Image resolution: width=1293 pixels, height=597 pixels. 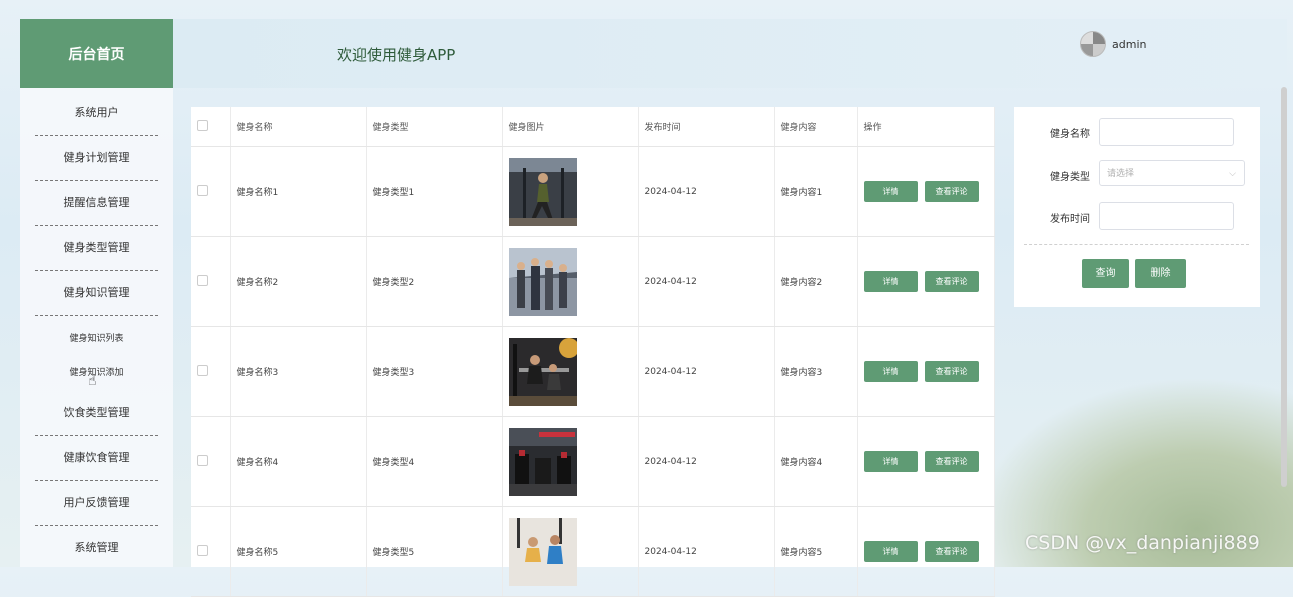 What do you see at coordinates (1172, 173) in the screenshot?
I see `type-filter-select: 请选择 ⌵` at bounding box center [1172, 173].